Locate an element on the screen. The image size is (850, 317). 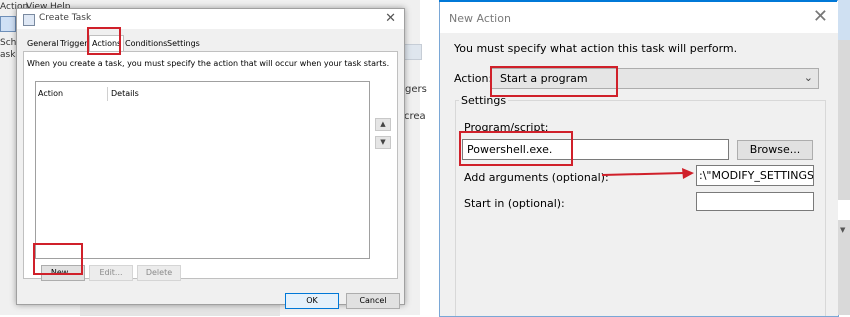
task-icon is located at coordinates (29, 20).